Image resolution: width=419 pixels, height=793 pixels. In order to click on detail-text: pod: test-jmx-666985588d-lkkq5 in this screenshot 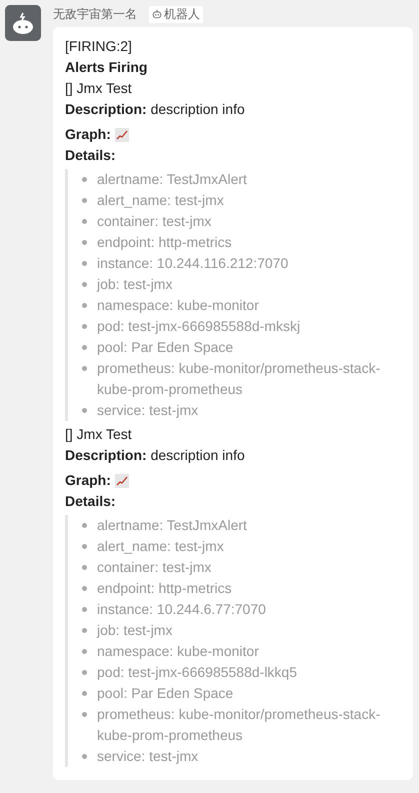, I will do `click(197, 672)`.